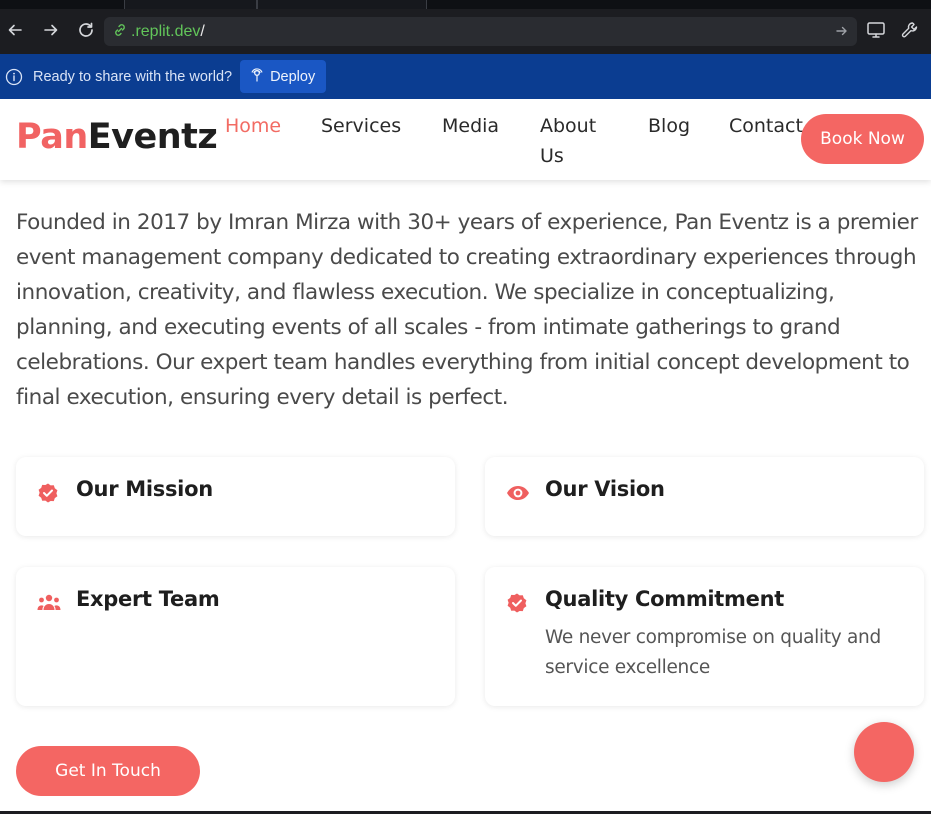 The width and height of the screenshot is (931, 814). Describe the element at coordinates (235, 636) in the screenshot. I see `card-expert-team: Expert Team` at that location.